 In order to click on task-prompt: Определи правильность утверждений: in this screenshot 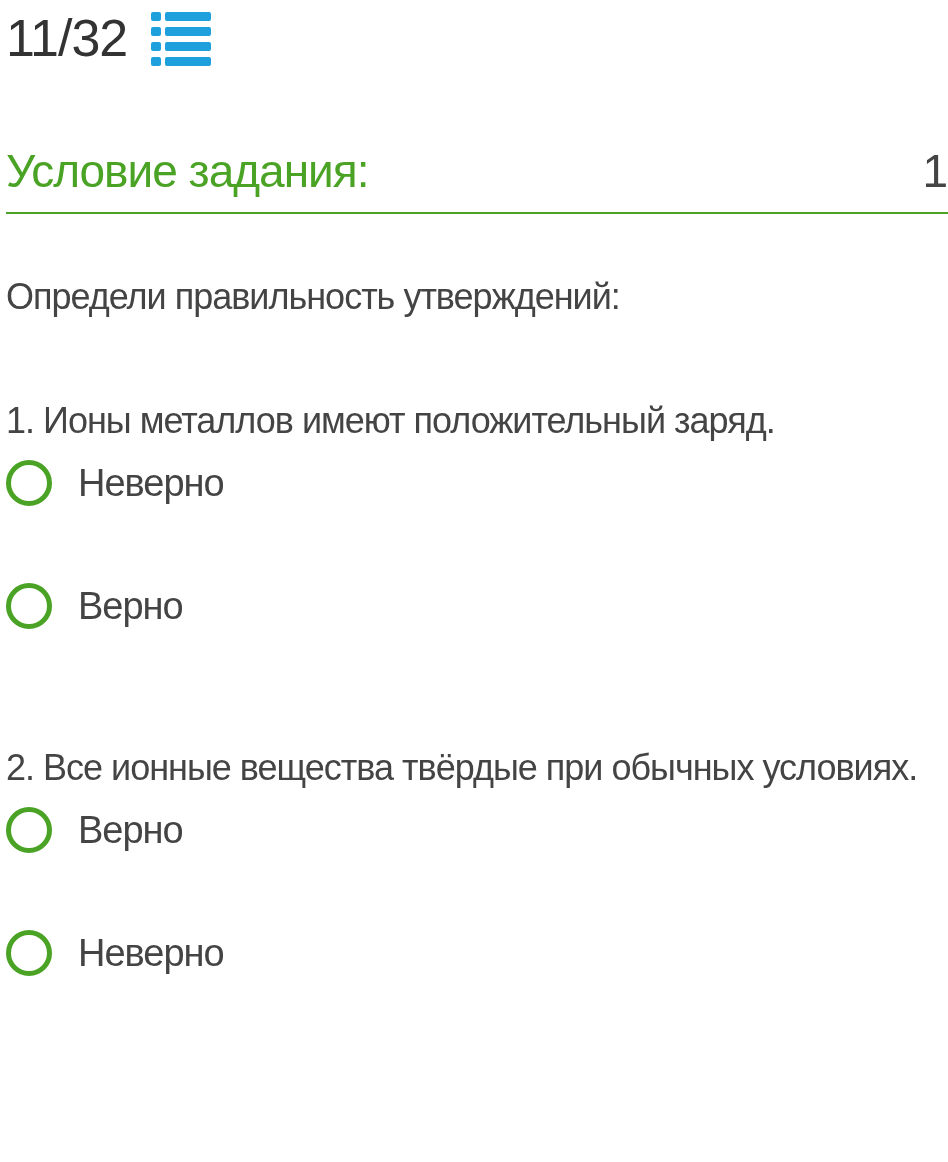, I will do `click(313, 297)`.